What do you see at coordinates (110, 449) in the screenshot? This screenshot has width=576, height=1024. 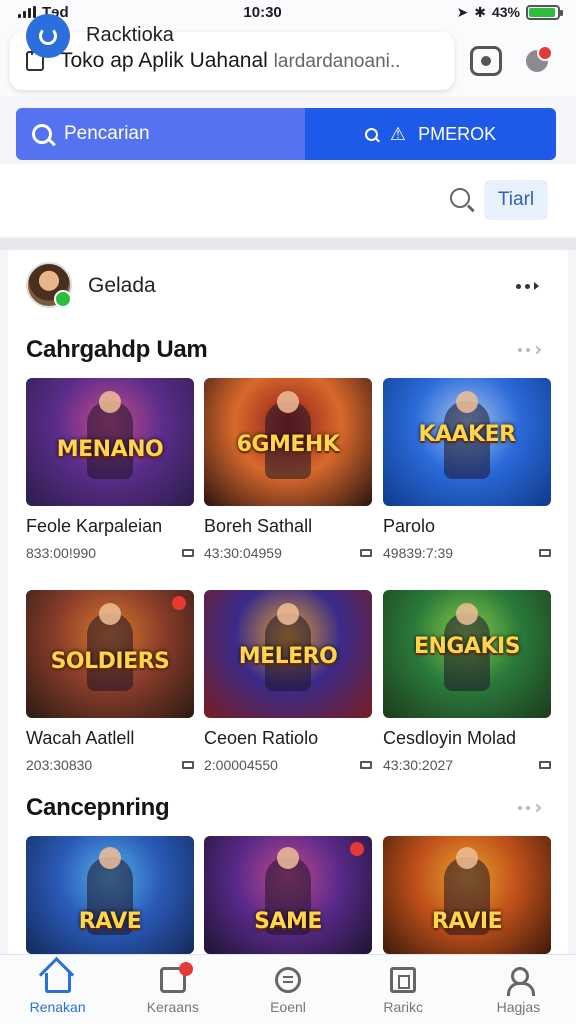 I see `game-thumb-text: MENANO` at bounding box center [110, 449].